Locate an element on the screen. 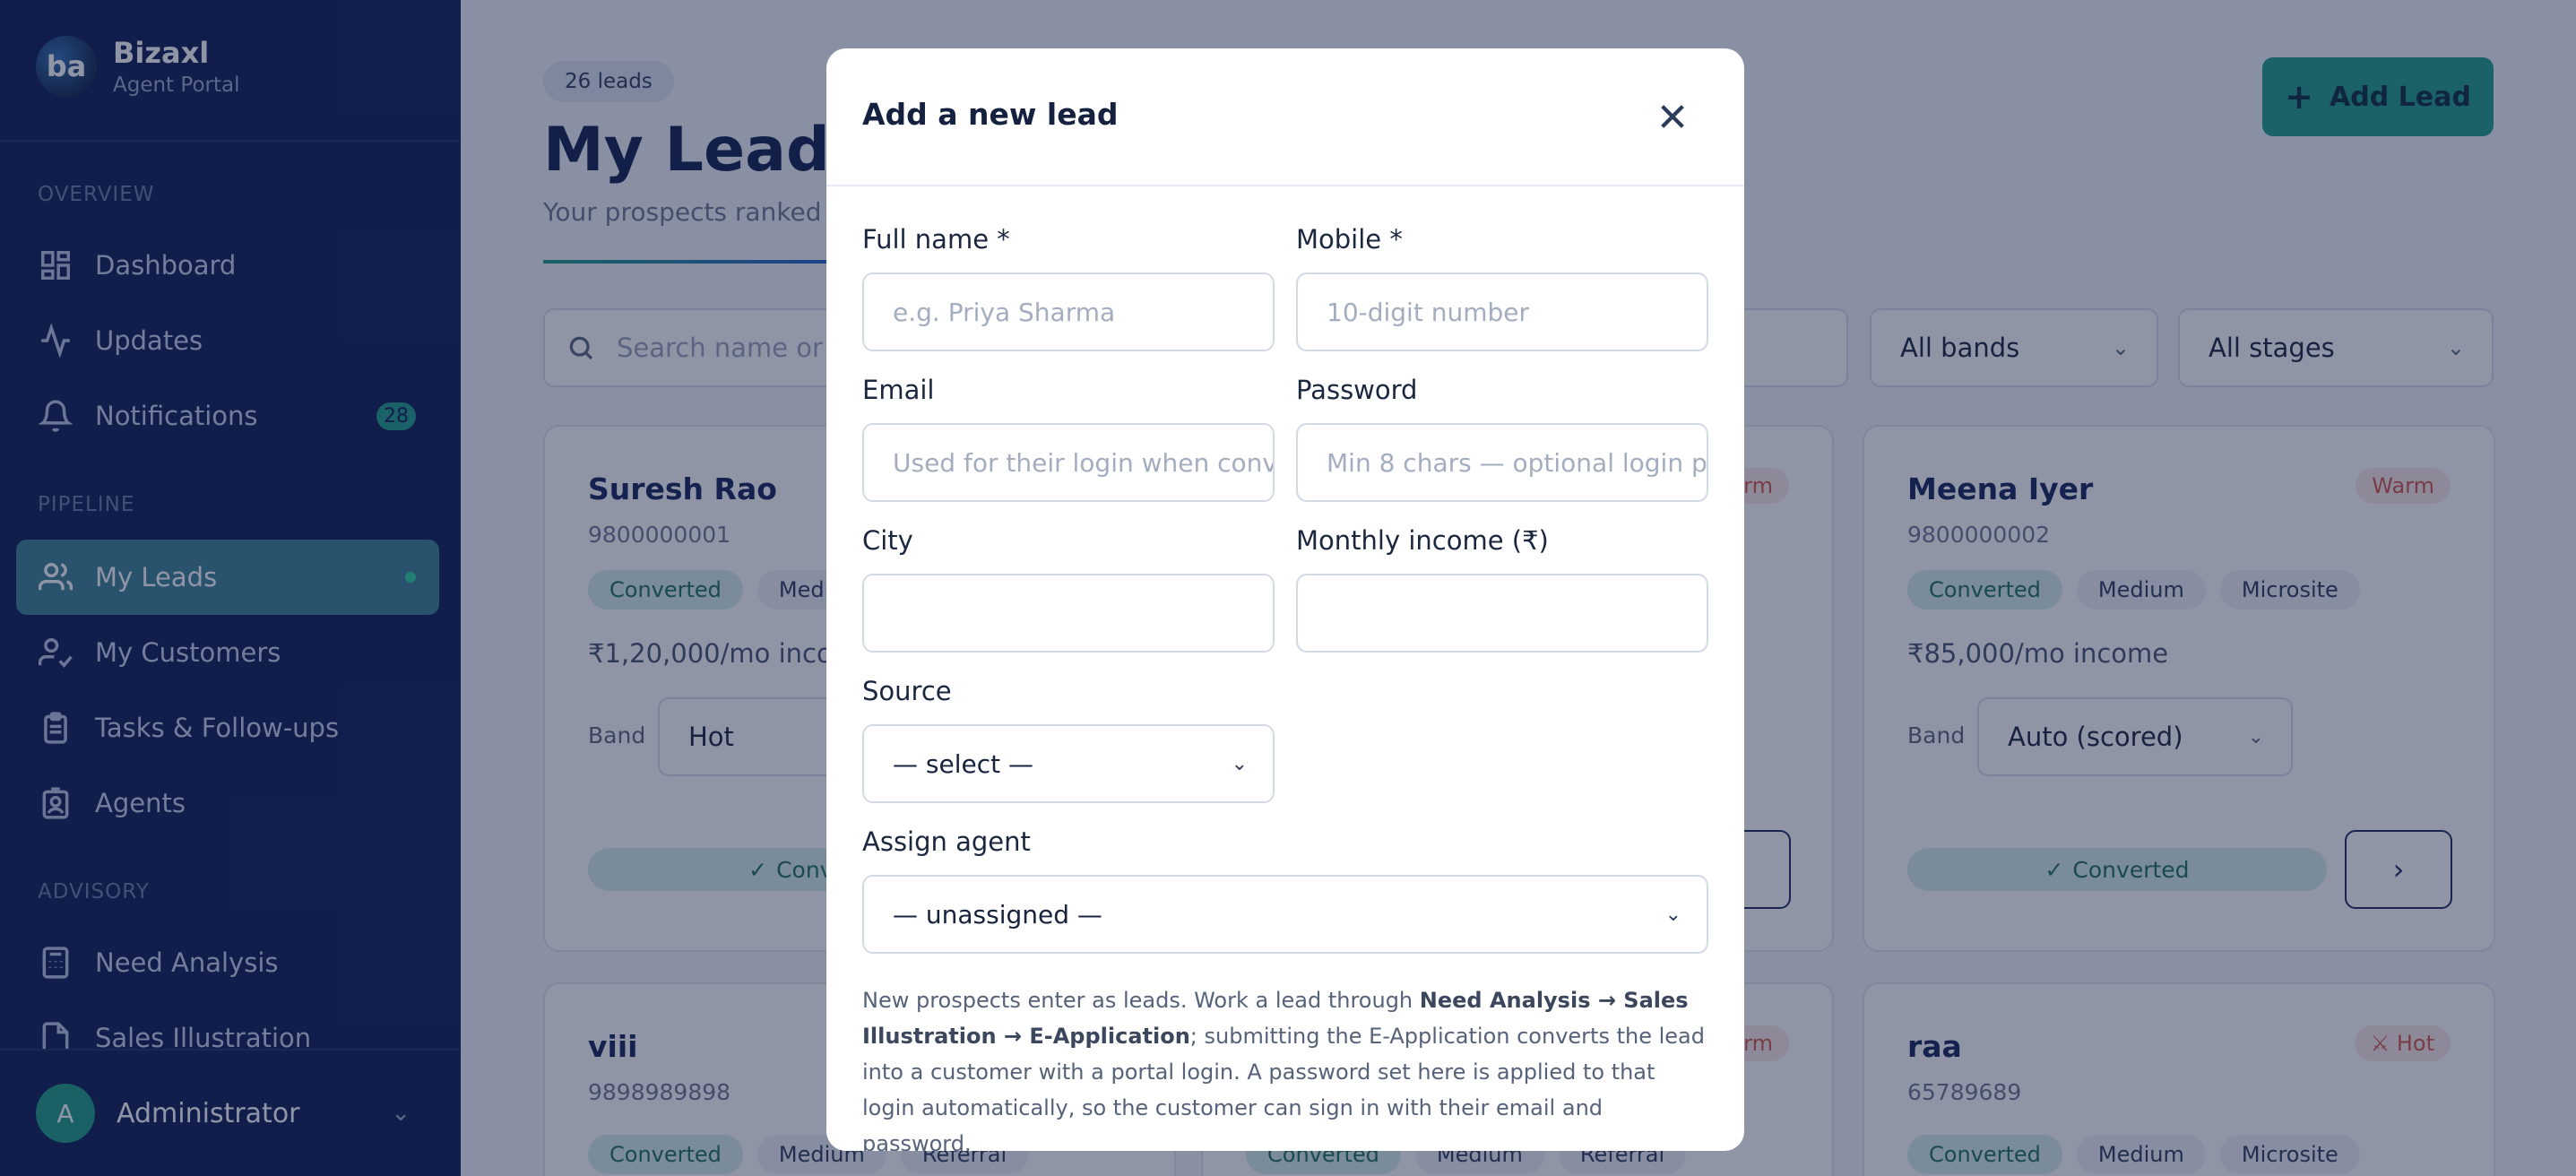  email-input: Used for their login when conv is located at coordinates (1068, 462).